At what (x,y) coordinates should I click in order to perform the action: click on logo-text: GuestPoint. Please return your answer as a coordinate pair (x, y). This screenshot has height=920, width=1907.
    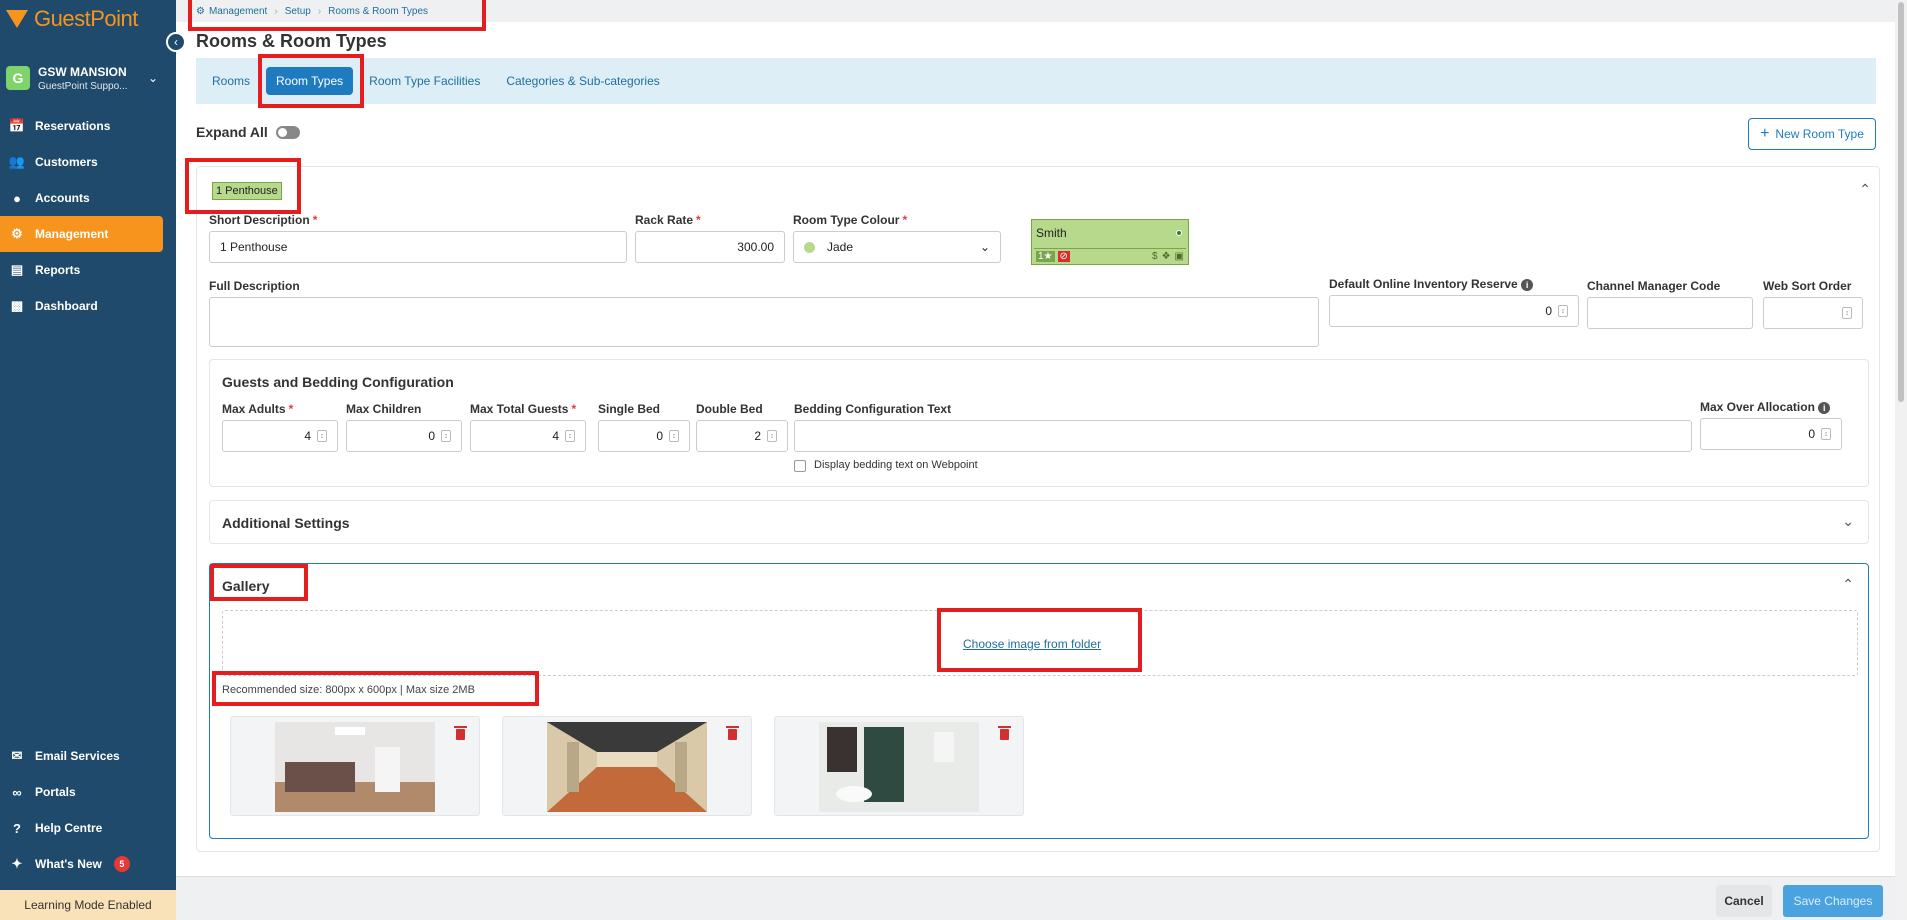
    Looking at the image, I should click on (86, 18).